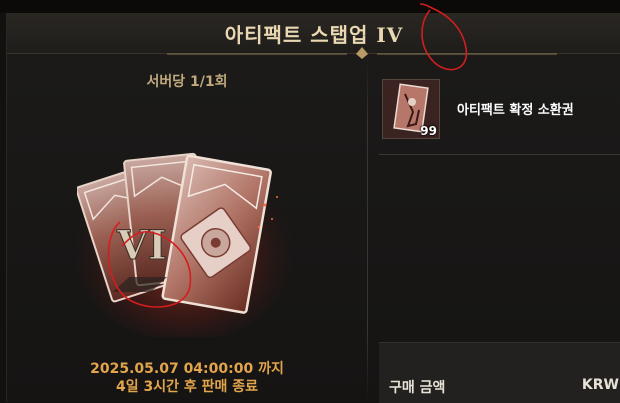 The width and height of the screenshot is (620, 403). I want to click on reward-separator, so click(499, 154).